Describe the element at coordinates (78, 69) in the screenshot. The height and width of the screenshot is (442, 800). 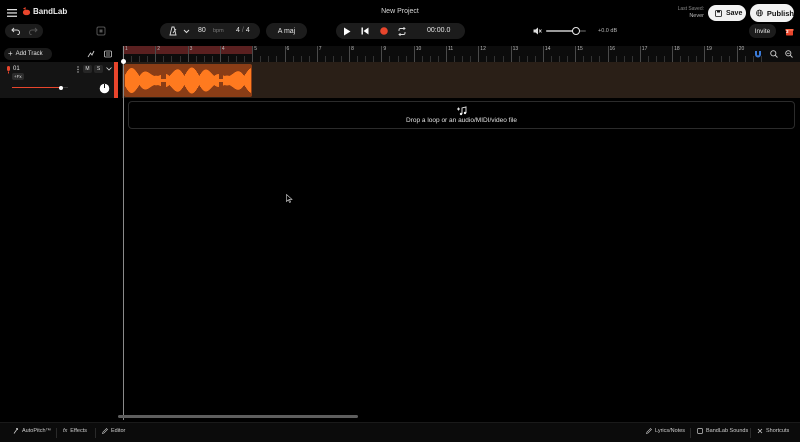
I see `track-more-icon` at that location.